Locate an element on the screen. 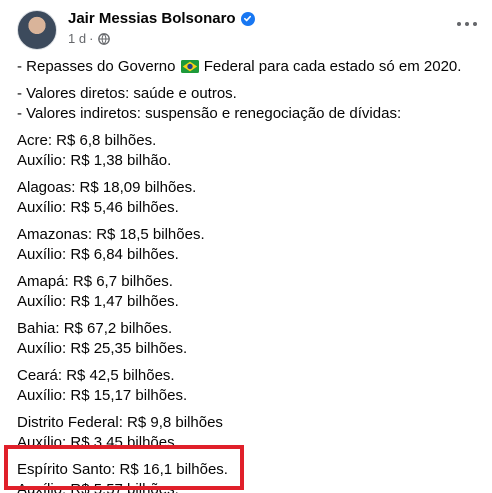 The image size is (492, 493). state-total: Bahia: R$ 67,2 bilhões. is located at coordinates (95, 328).